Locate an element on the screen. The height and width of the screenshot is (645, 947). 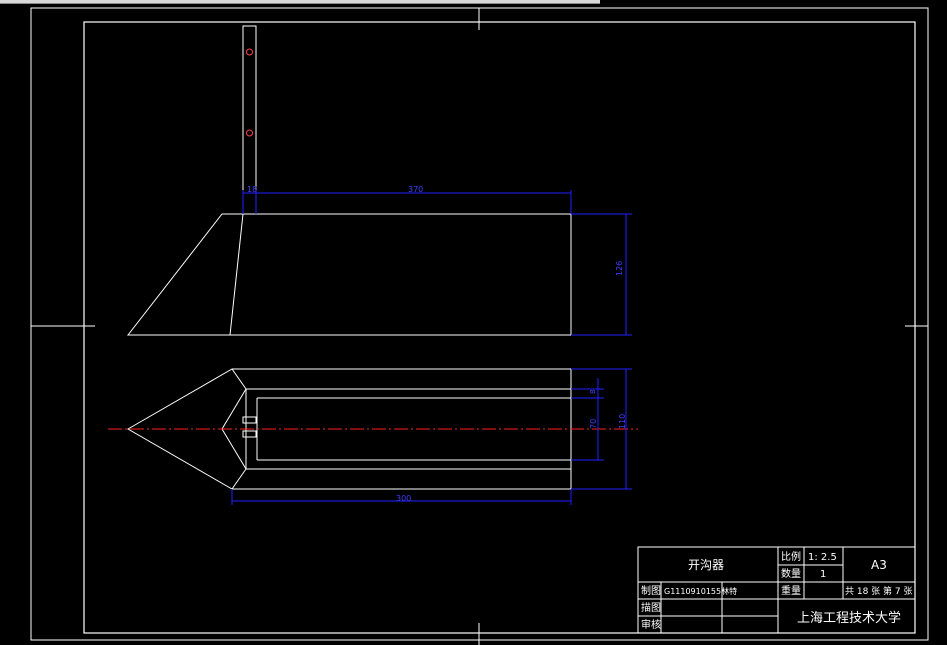
dim-right-height: 126 is located at coordinates (619, 268).